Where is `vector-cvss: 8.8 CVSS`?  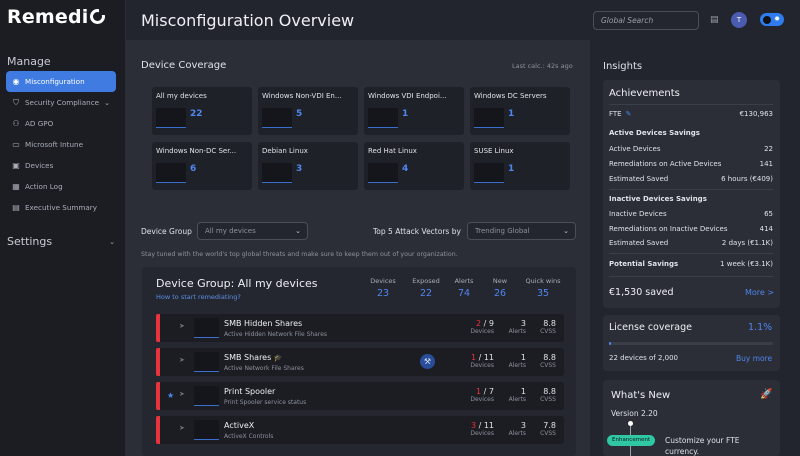
vector-cvss: 8.8 CVSS is located at coordinates (545, 361).